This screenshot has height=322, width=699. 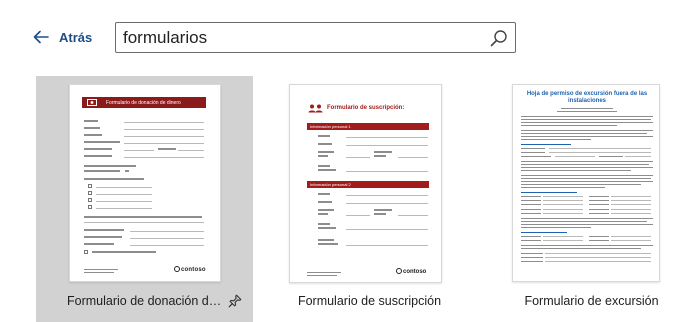 What do you see at coordinates (368, 126) in the screenshot?
I see `section-bar-1: Información personal 1` at bounding box center [368, 126].